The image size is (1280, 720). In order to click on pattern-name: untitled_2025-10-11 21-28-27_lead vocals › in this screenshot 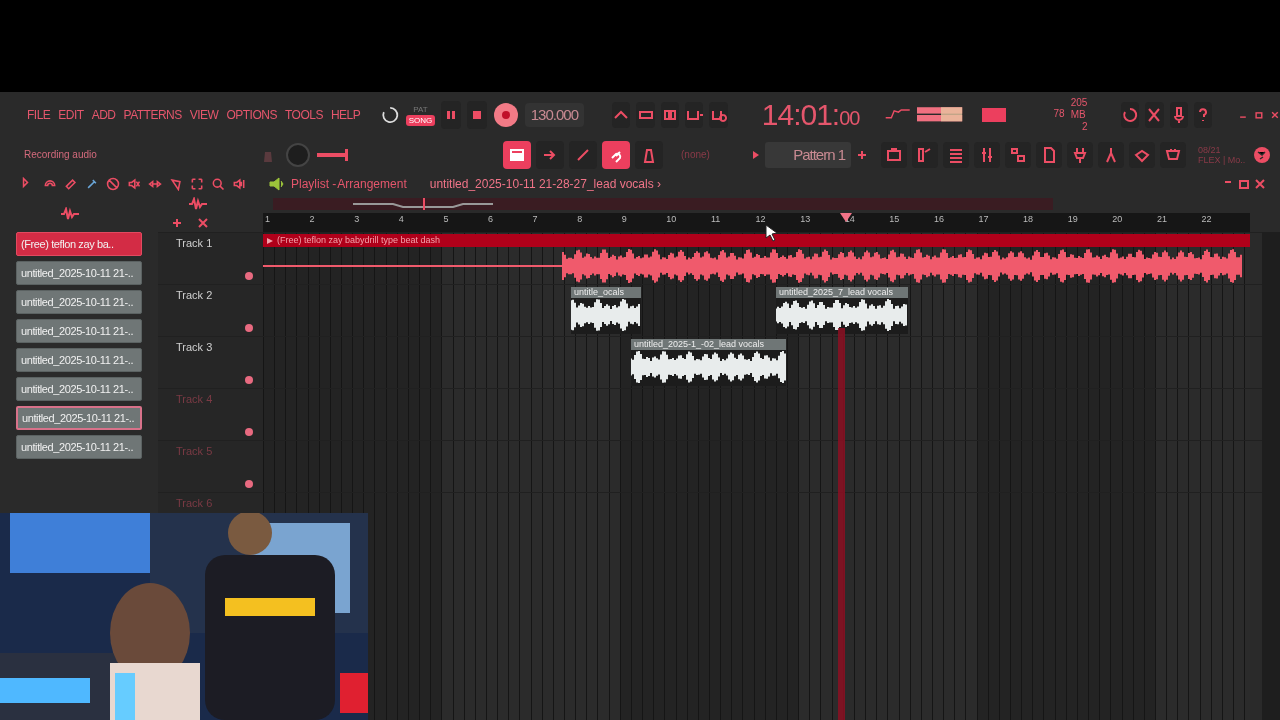, I will do `click(545, 184)`.